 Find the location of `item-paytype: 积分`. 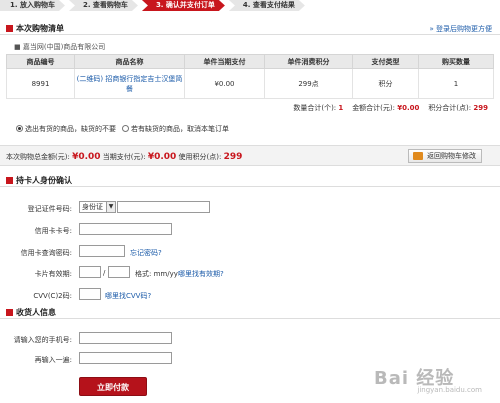

item-paytype: 积分 is located at coordinates (385, 83).